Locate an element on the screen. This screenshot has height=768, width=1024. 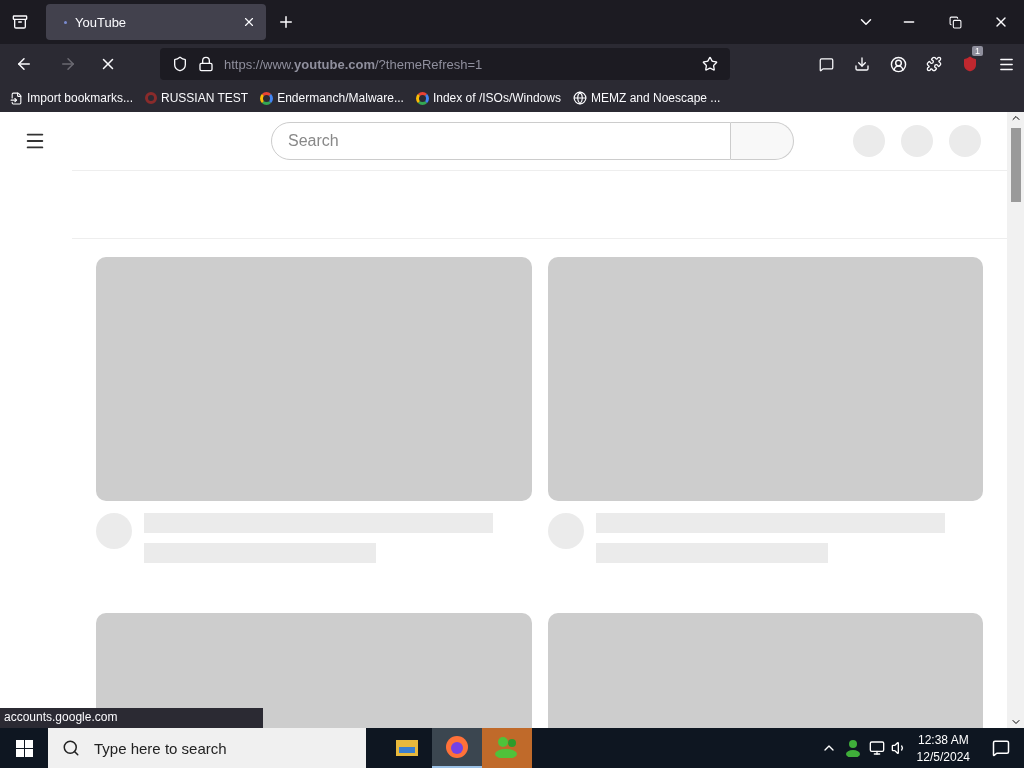
star-icon is located at coordinates (710, 64).